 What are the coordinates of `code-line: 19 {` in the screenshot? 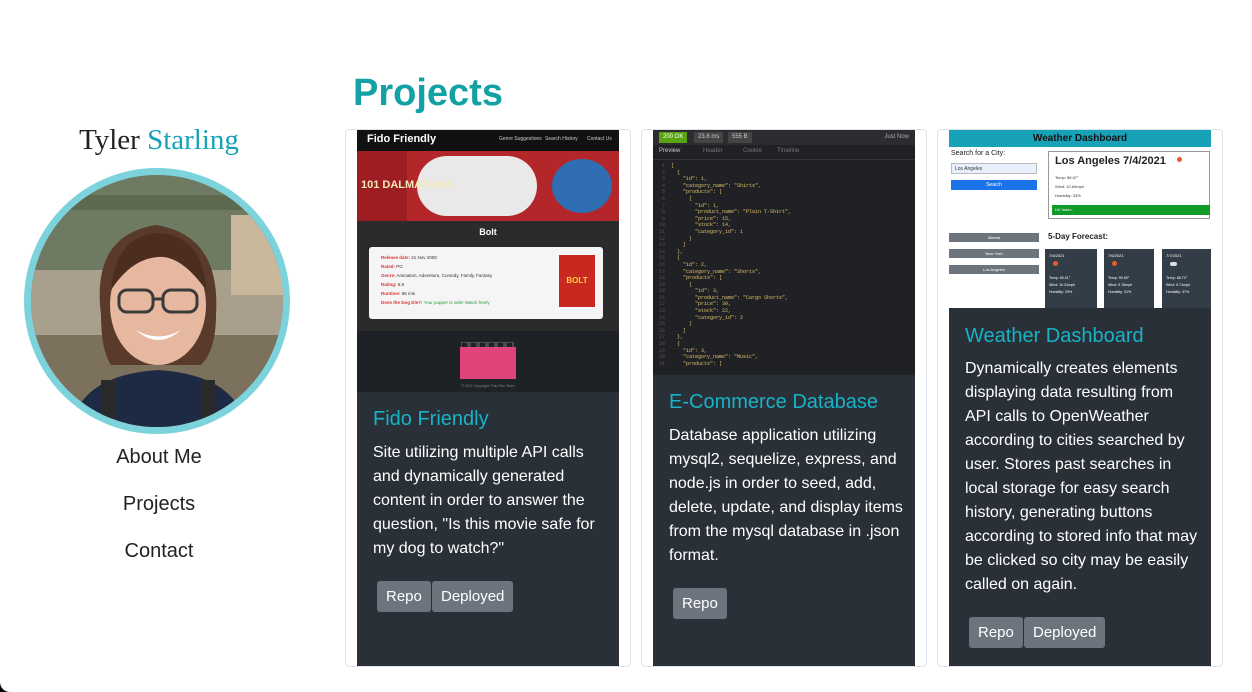 It's located at (676, 284).